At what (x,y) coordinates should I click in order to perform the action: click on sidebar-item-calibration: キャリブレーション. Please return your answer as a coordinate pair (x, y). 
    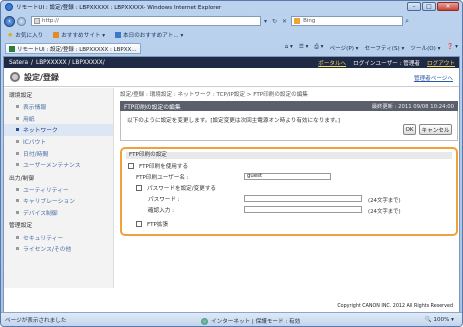
    Looking at the image, I should click on (58, 201).